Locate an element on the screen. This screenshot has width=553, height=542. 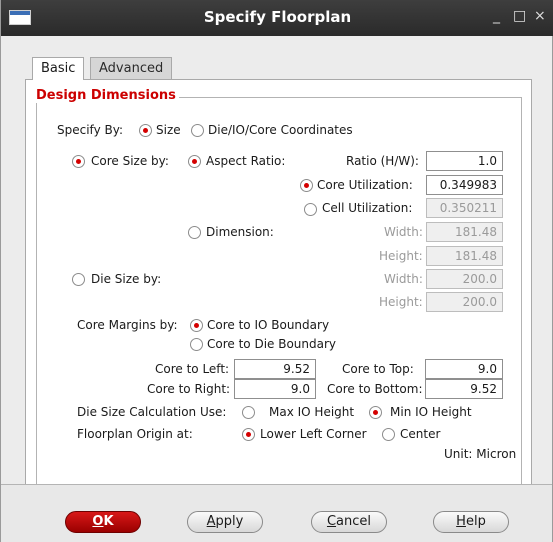
core-to-die-radio is located at coordinates (196, 344).